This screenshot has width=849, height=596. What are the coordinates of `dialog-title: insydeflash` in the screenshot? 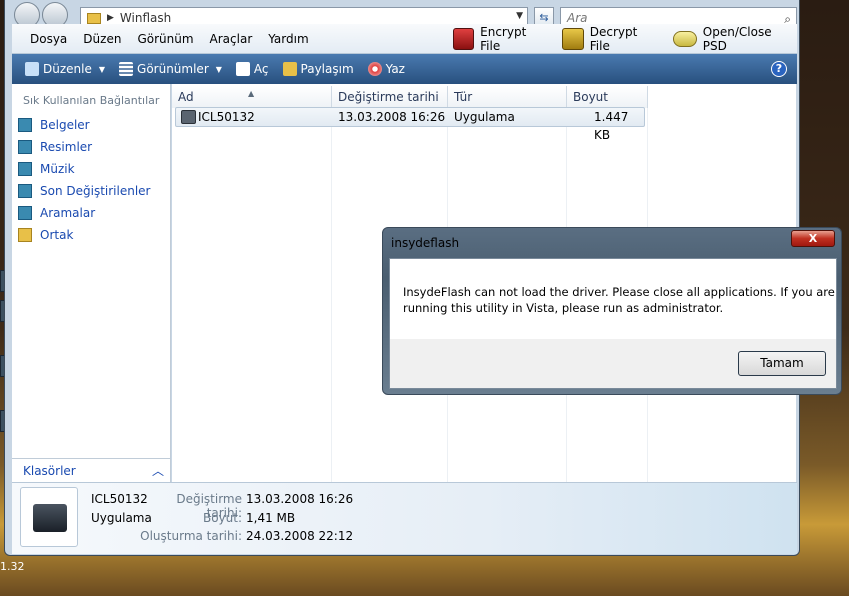 It's located at (425, 243).